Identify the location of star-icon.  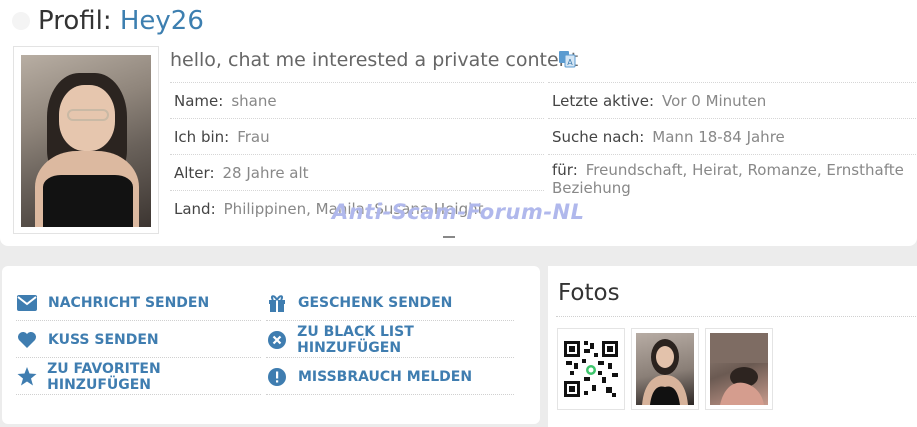
(27, 376).